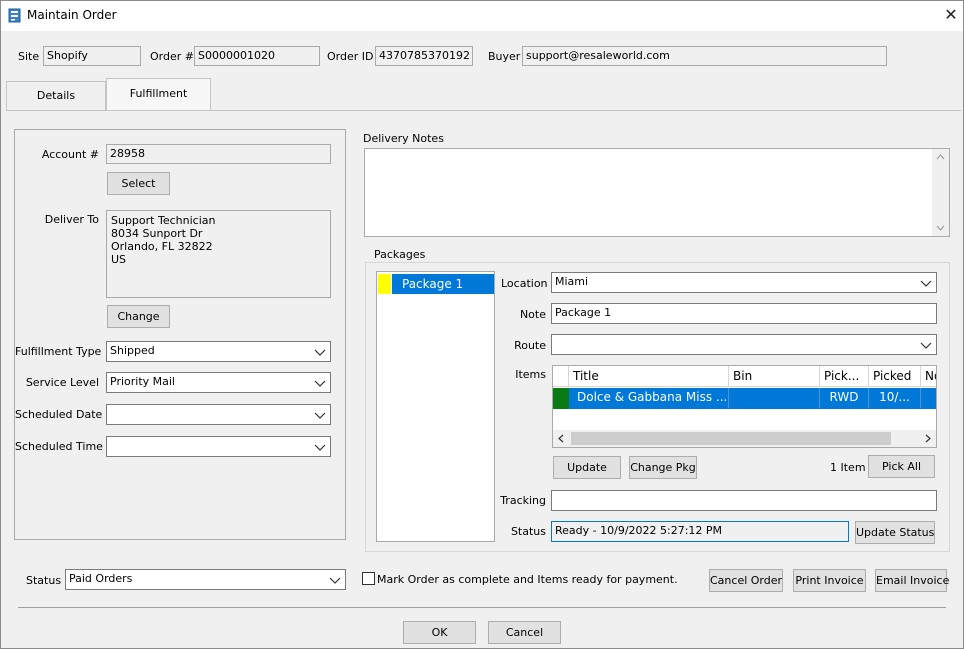 Image resolution: width=964 pixels, height=649 pixels. Describe the element at coordinates (157, 233) in the screenshot. I see `address-line: 8034 Sunport Dr` at that location.